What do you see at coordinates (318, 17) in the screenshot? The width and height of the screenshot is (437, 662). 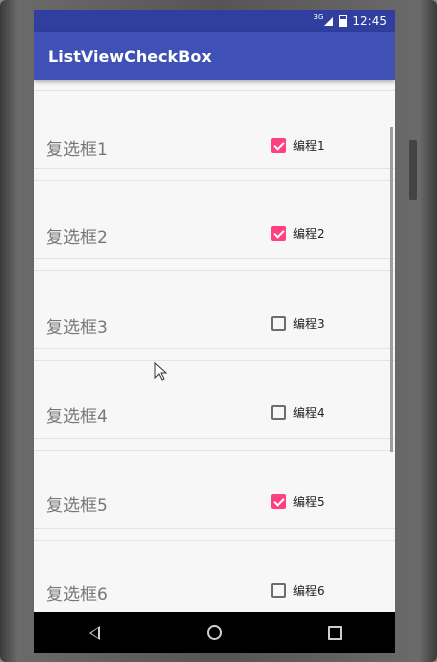 I see `network-type: 3G` at bounding box center [318, 17].